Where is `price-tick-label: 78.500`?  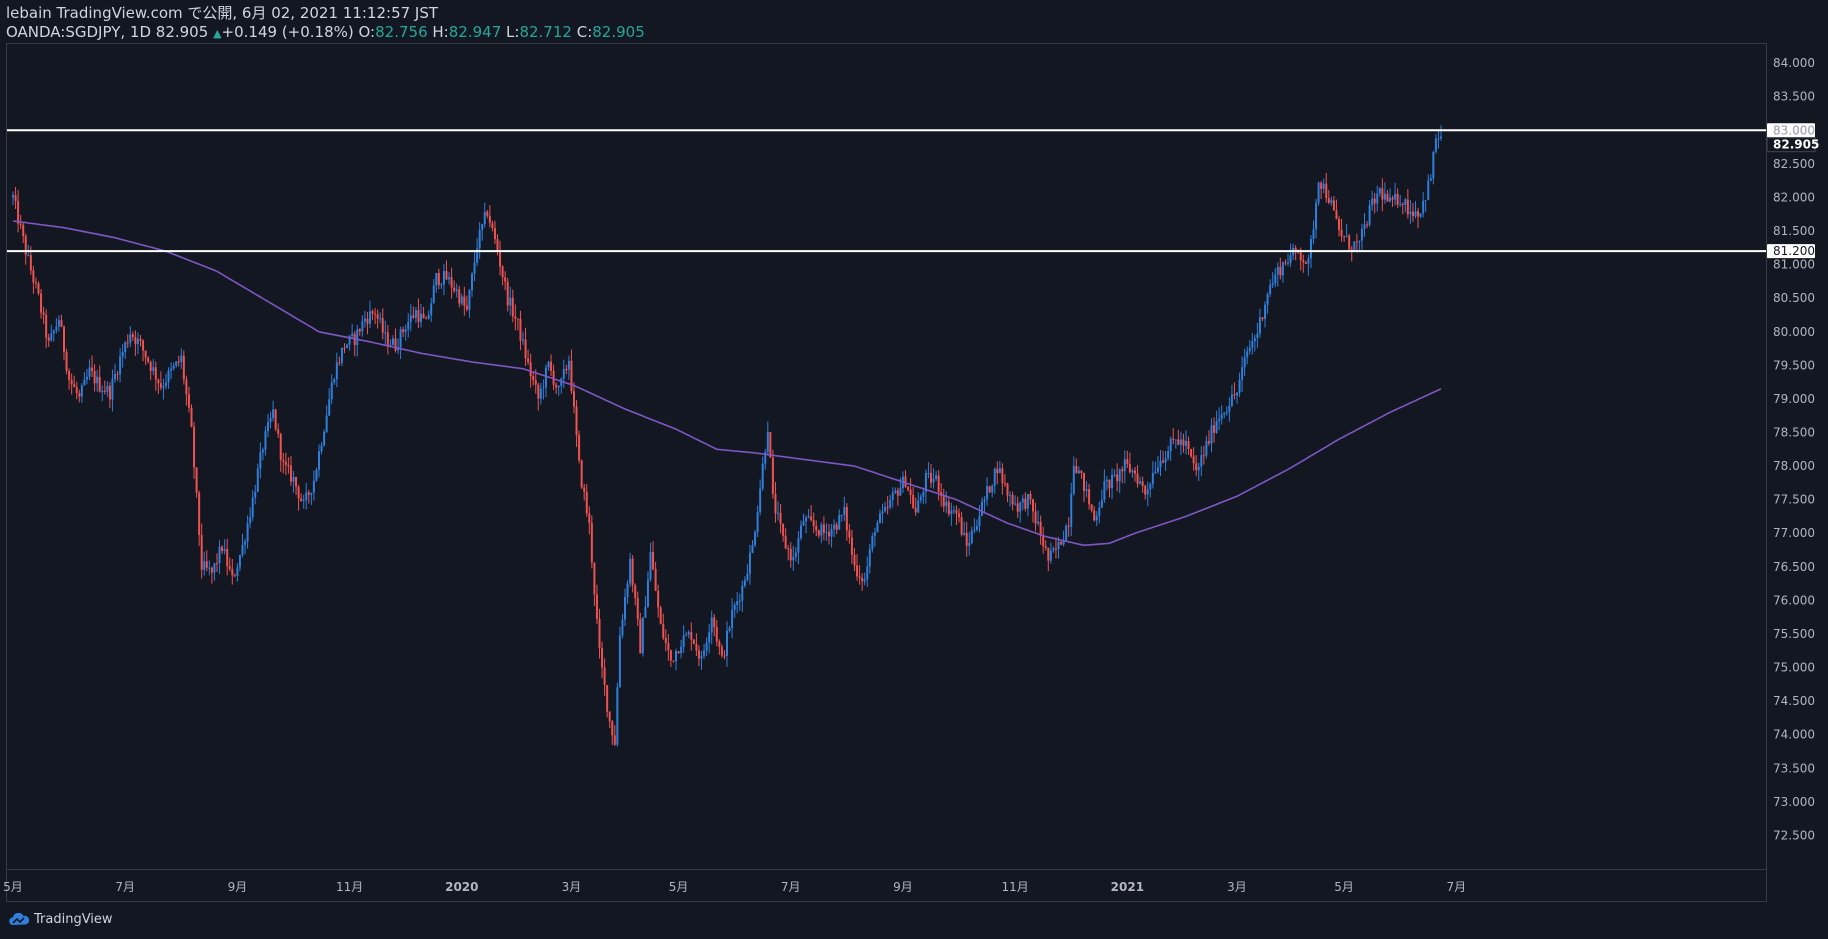
price-tick-label: 78.500 is located at coordinates (1794, 432).